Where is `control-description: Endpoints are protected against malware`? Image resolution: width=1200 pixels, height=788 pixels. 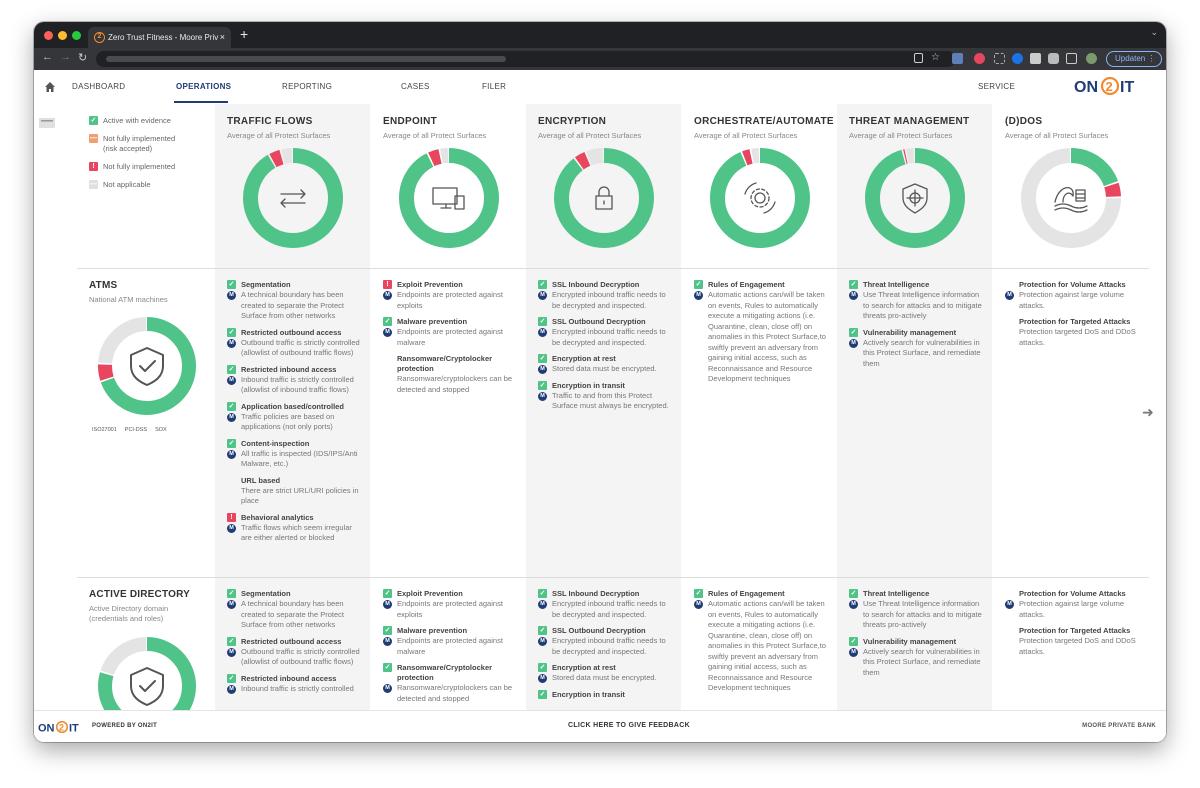
control-description: Endpoints are protected against malware is located at coordinates (450, 646).